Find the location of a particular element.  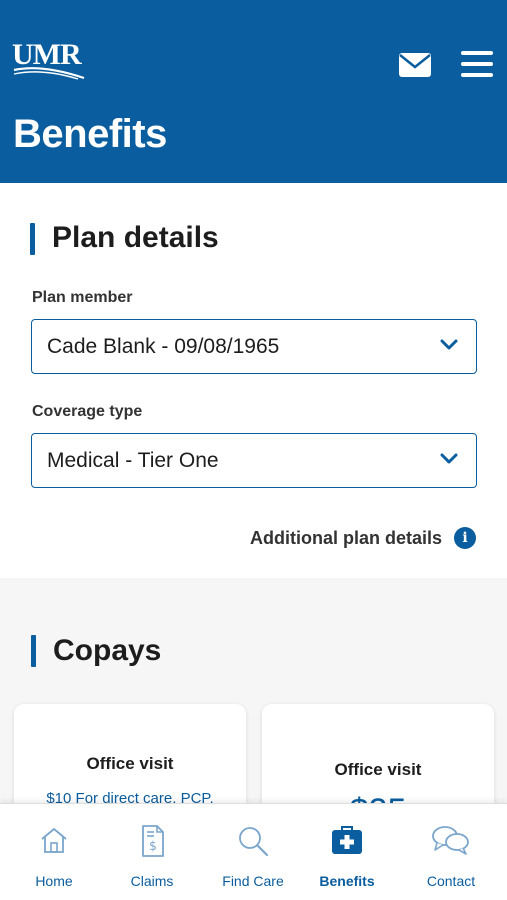

plan-member-value: Cade Blank - 09/08/1965 is located at coordinates (163, 346).